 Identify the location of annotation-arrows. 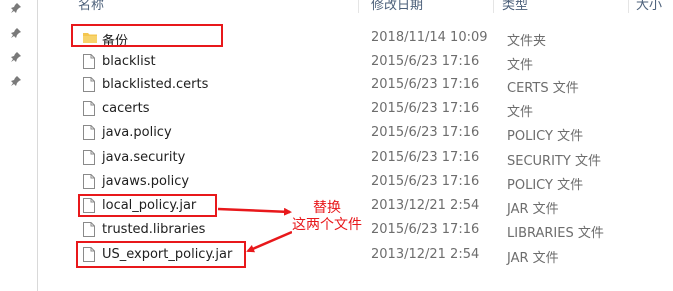
(255, 230).